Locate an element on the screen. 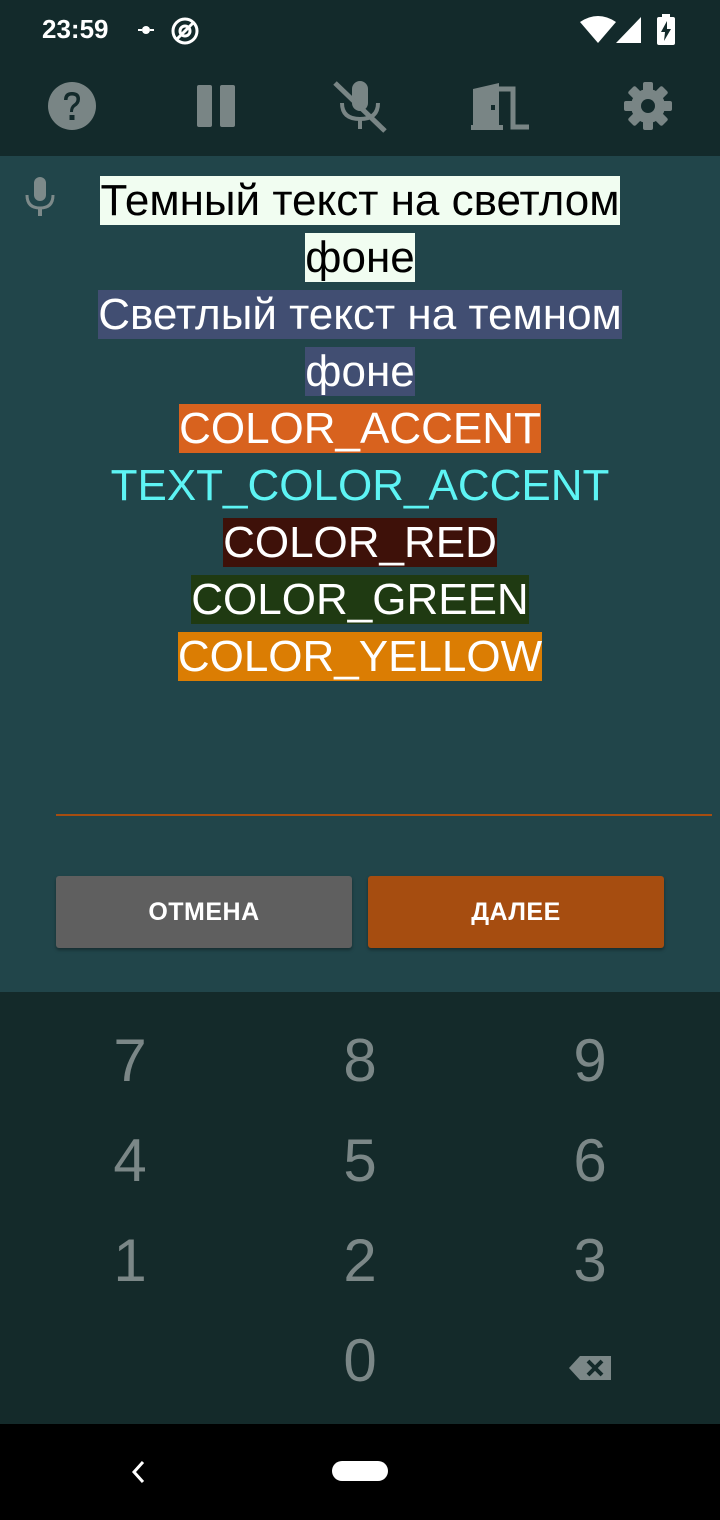 The height and width of the screenshot is (1520, 720). key-label: 4 is located at coordinates (130, 1160).